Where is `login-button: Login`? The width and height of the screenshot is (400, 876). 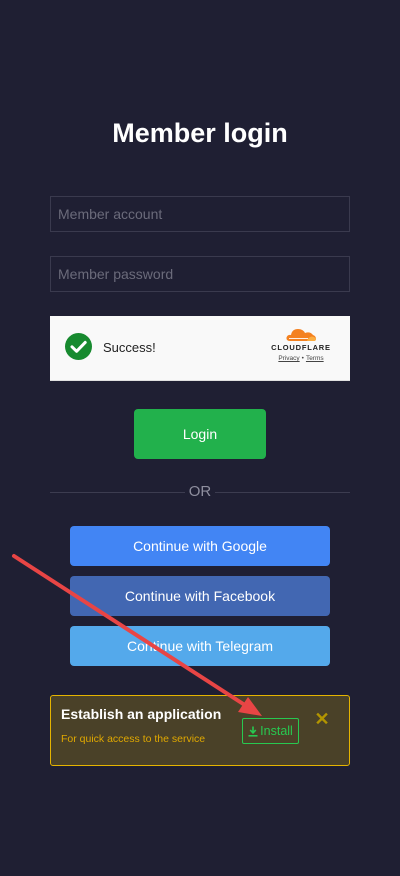
login-button: Login is located at coordinates (200, 434).